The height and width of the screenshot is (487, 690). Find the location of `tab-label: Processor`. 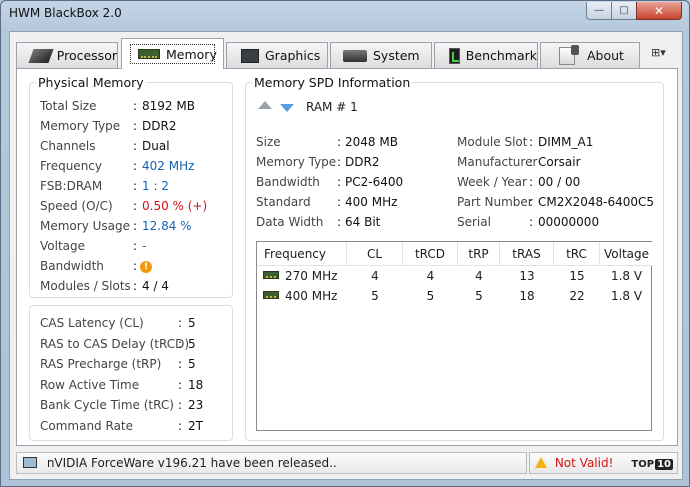

tab-label: Processor is located at coordinates (86, 55).